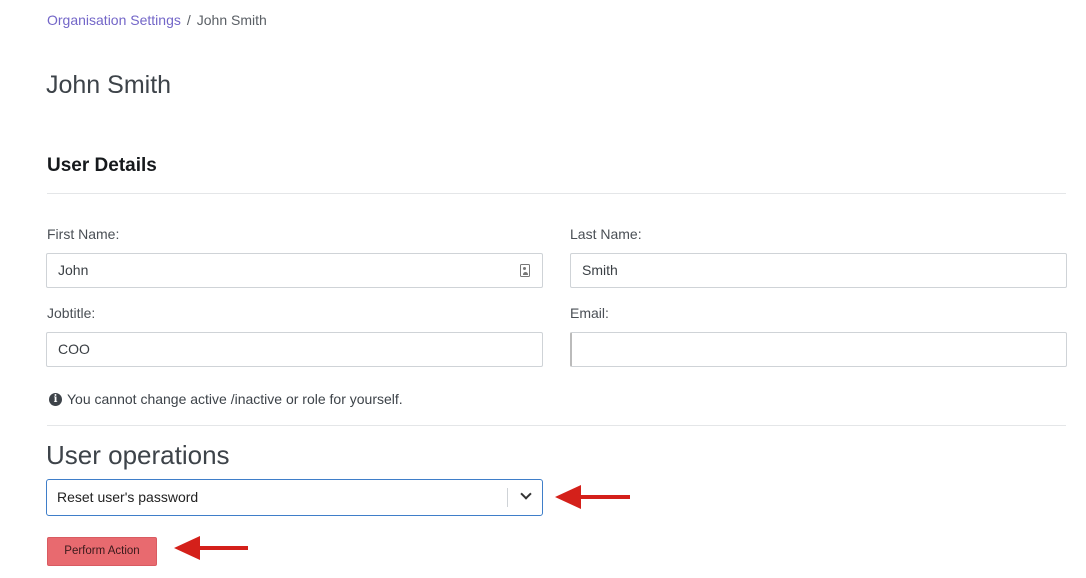 The image size is (1086, 578). Describe the element at coordinates (73, 270) in the screenshot. I see `first-name-value: John` at that location.